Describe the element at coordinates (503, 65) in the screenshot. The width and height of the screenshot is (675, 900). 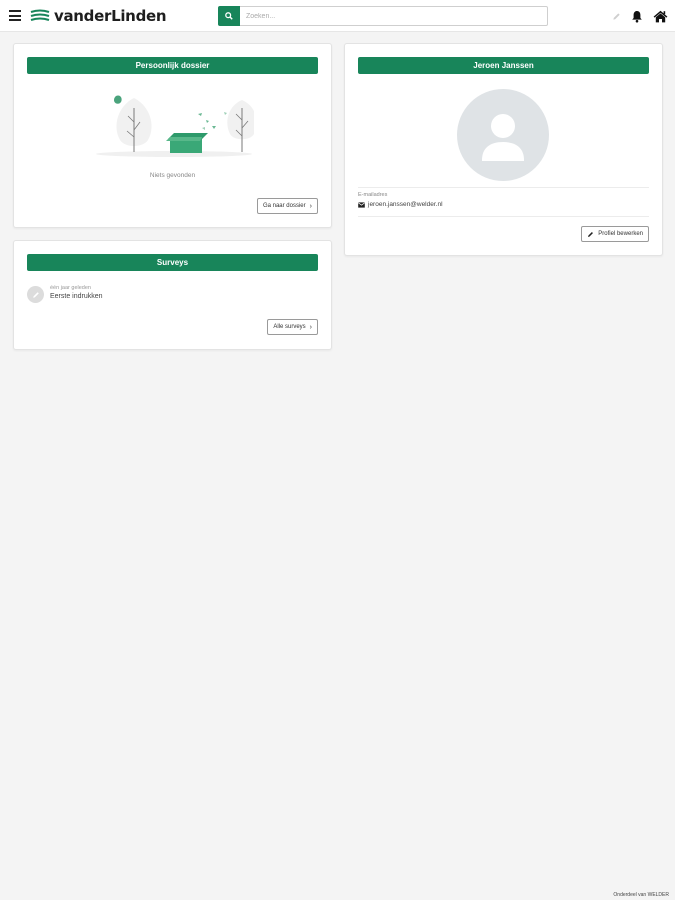
I see `profile-name: Jeroen Janssen` at that location.